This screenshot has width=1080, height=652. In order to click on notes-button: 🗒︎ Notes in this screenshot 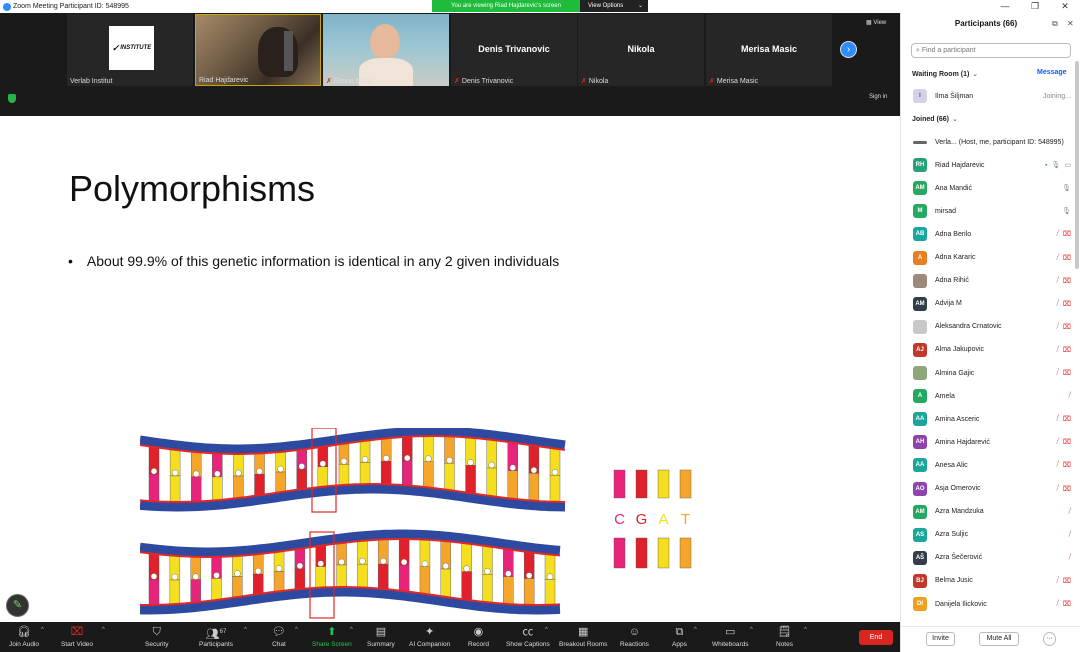, I will do `click(784, 636)`.